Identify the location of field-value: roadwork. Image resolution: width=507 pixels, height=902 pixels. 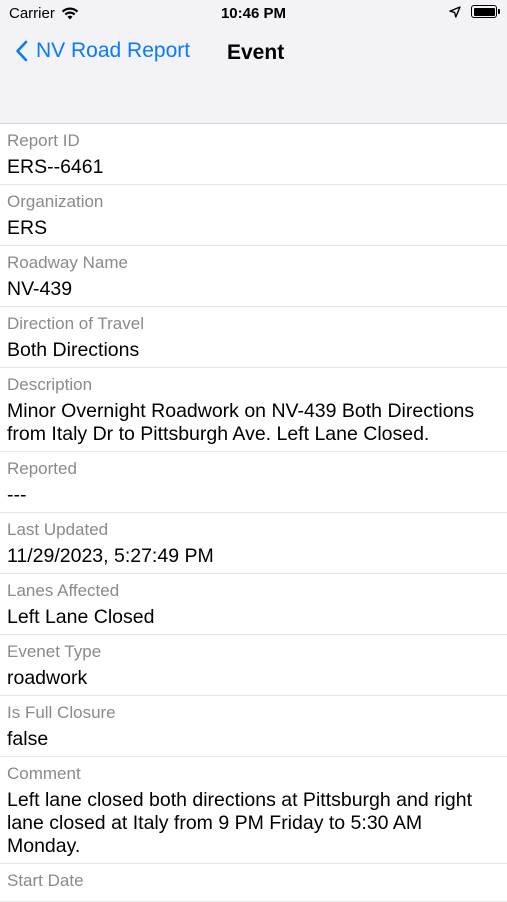
(47, 678).